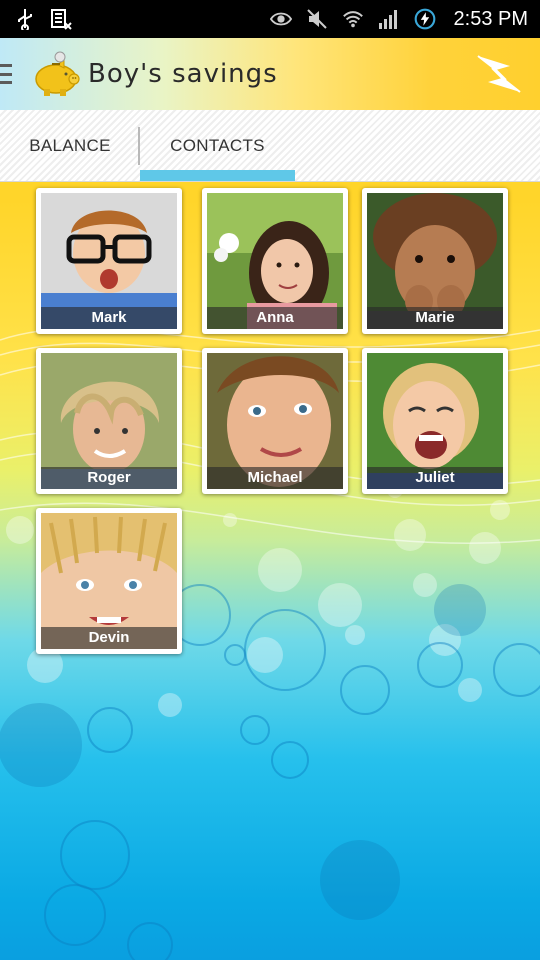 The width and height of the screenshot is (540, 960). What do you see at coordinates (217, 175) in the screenshot?
I see `tab-selected-indicator` at bounding box center [217, 175].